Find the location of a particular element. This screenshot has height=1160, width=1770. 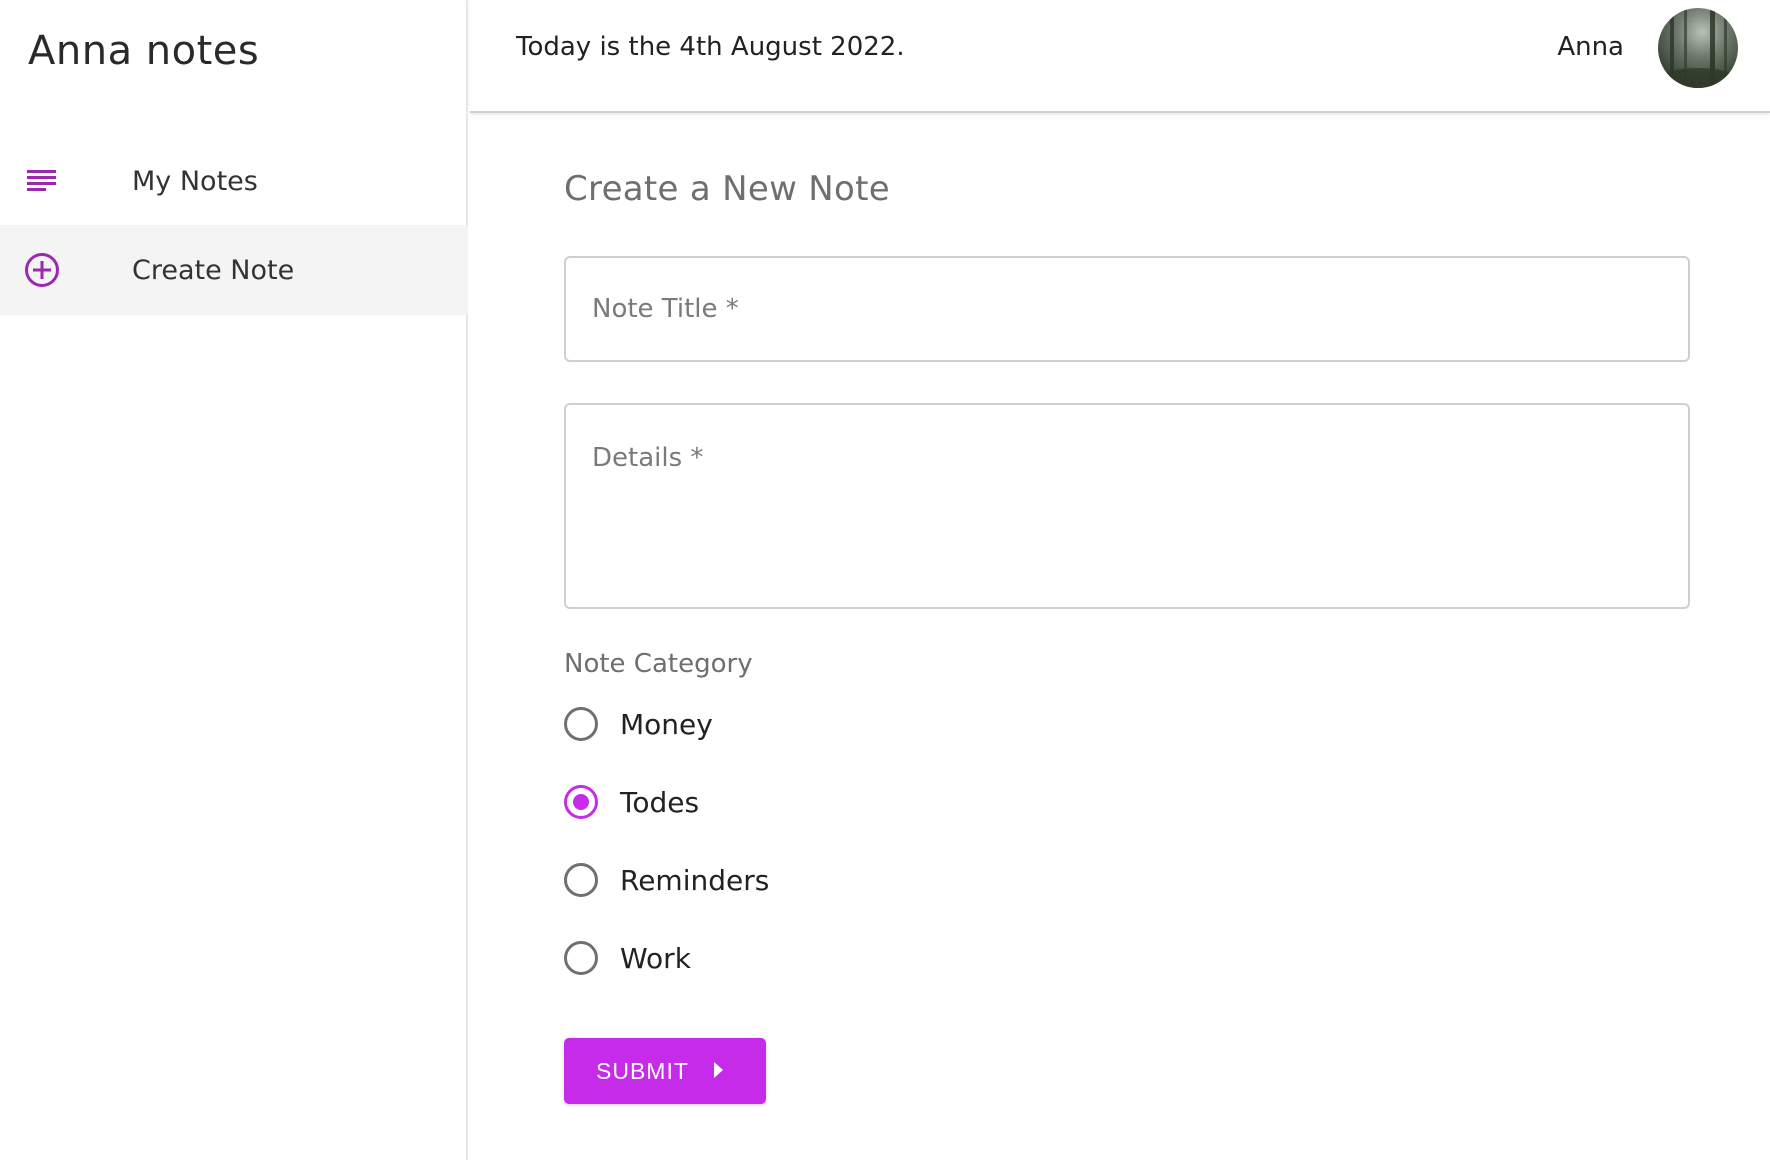

radio-work: Work is located at coordinates (627, 958).